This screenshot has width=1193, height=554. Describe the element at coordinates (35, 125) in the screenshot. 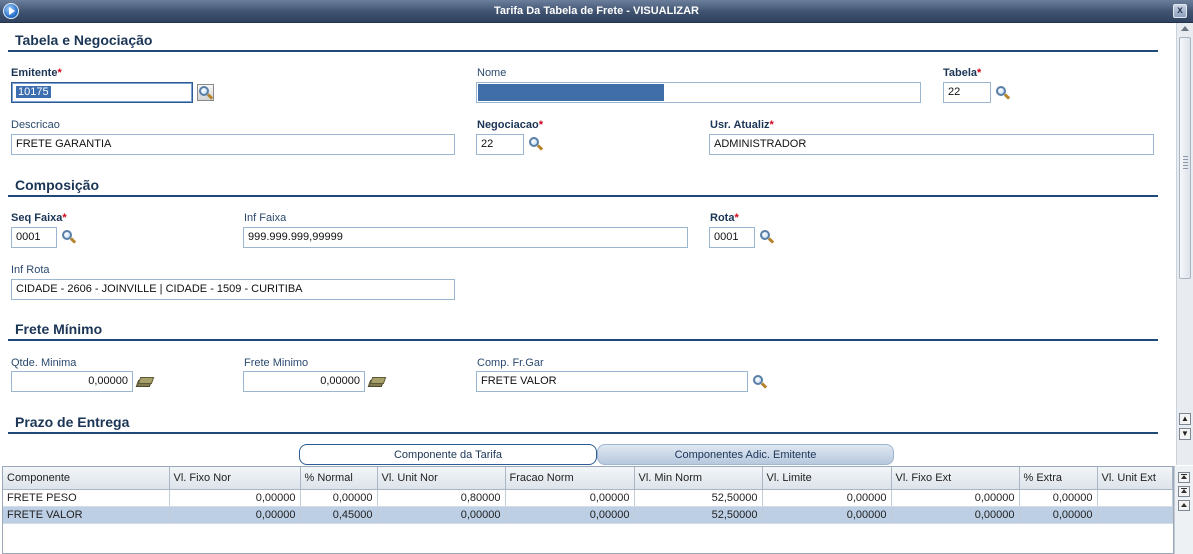

I see `descricao-label: Descricao` at that location.